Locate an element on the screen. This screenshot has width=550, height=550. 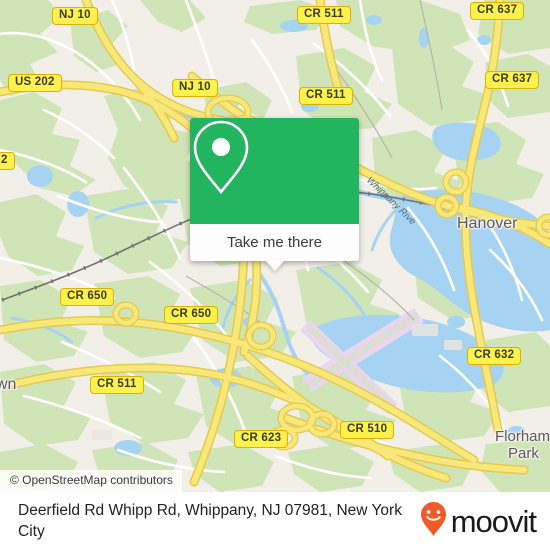
place-label-hanover: Hanover is located at coordinates (487, 223).